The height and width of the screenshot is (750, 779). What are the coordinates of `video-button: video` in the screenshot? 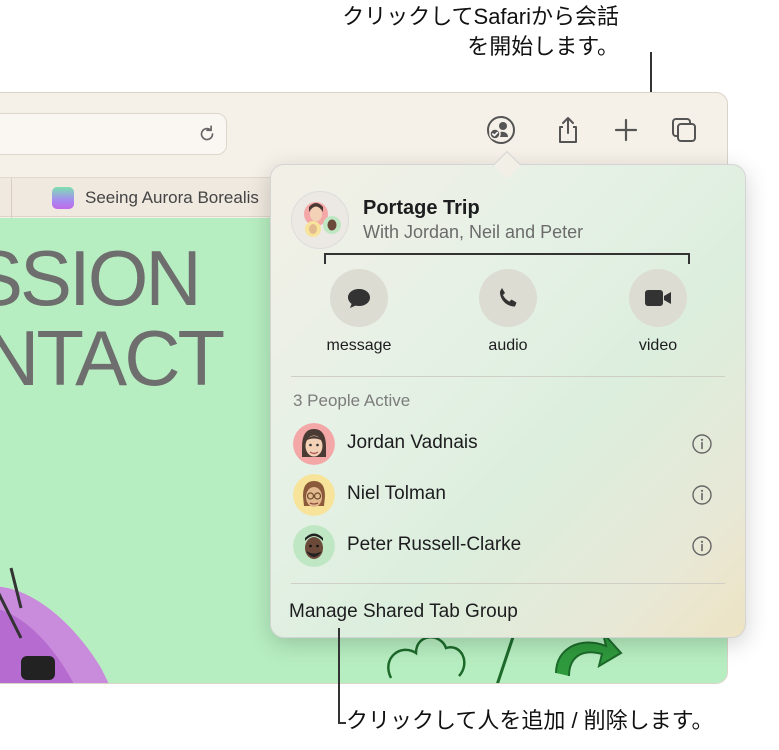 It's located at (658, 312).